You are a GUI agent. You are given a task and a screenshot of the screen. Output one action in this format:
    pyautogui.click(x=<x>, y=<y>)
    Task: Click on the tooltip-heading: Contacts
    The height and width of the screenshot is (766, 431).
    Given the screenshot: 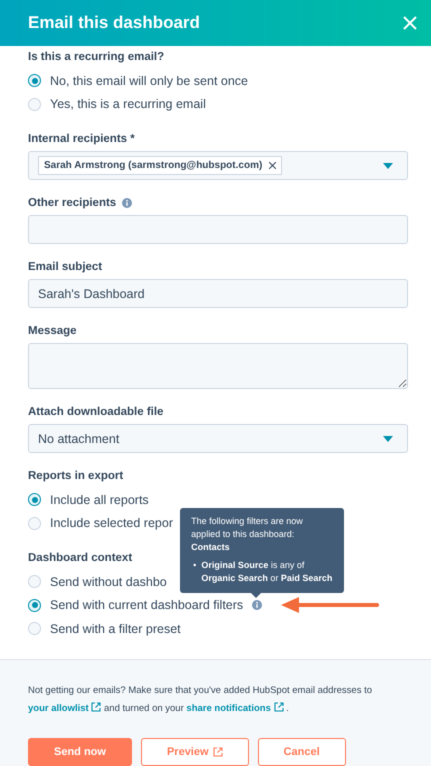 What is the action you would take?
    pyautogui.click(x=211, y=547)
    